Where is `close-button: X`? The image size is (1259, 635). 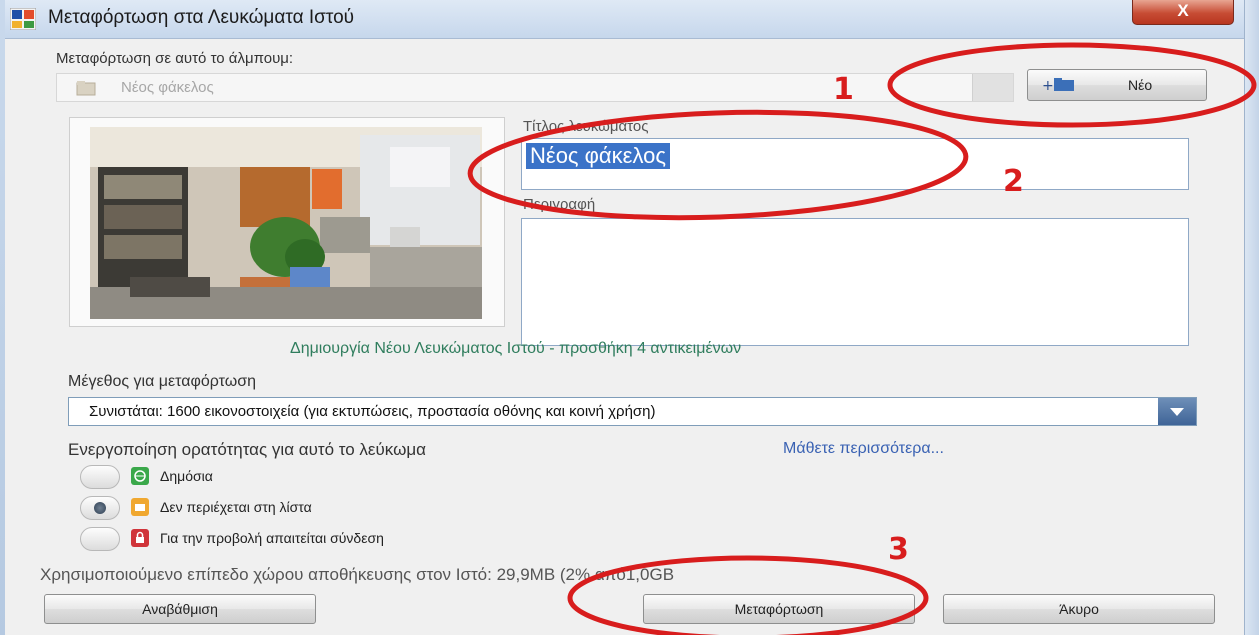
close-button: X is located at coordinates (1183, 12).